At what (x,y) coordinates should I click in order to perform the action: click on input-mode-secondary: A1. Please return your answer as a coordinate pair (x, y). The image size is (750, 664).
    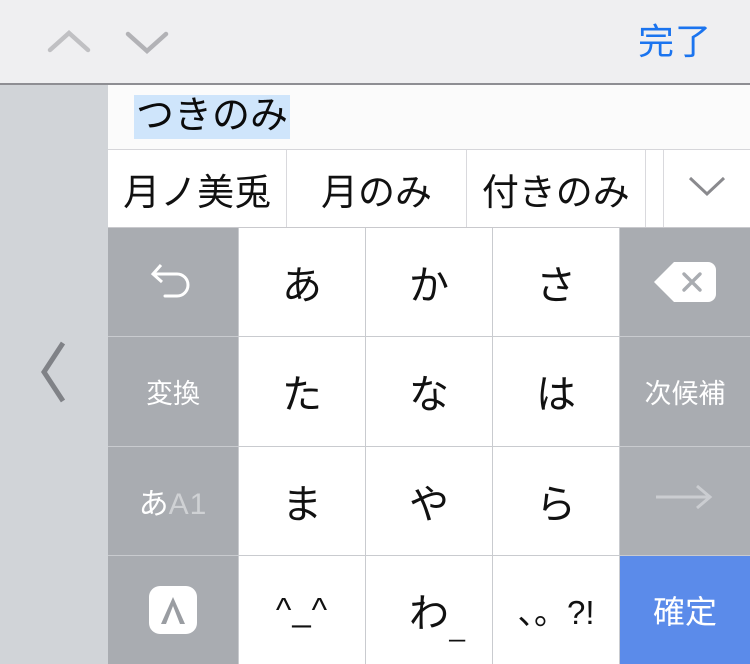
    Looking at the image, I should click on (188, 504).